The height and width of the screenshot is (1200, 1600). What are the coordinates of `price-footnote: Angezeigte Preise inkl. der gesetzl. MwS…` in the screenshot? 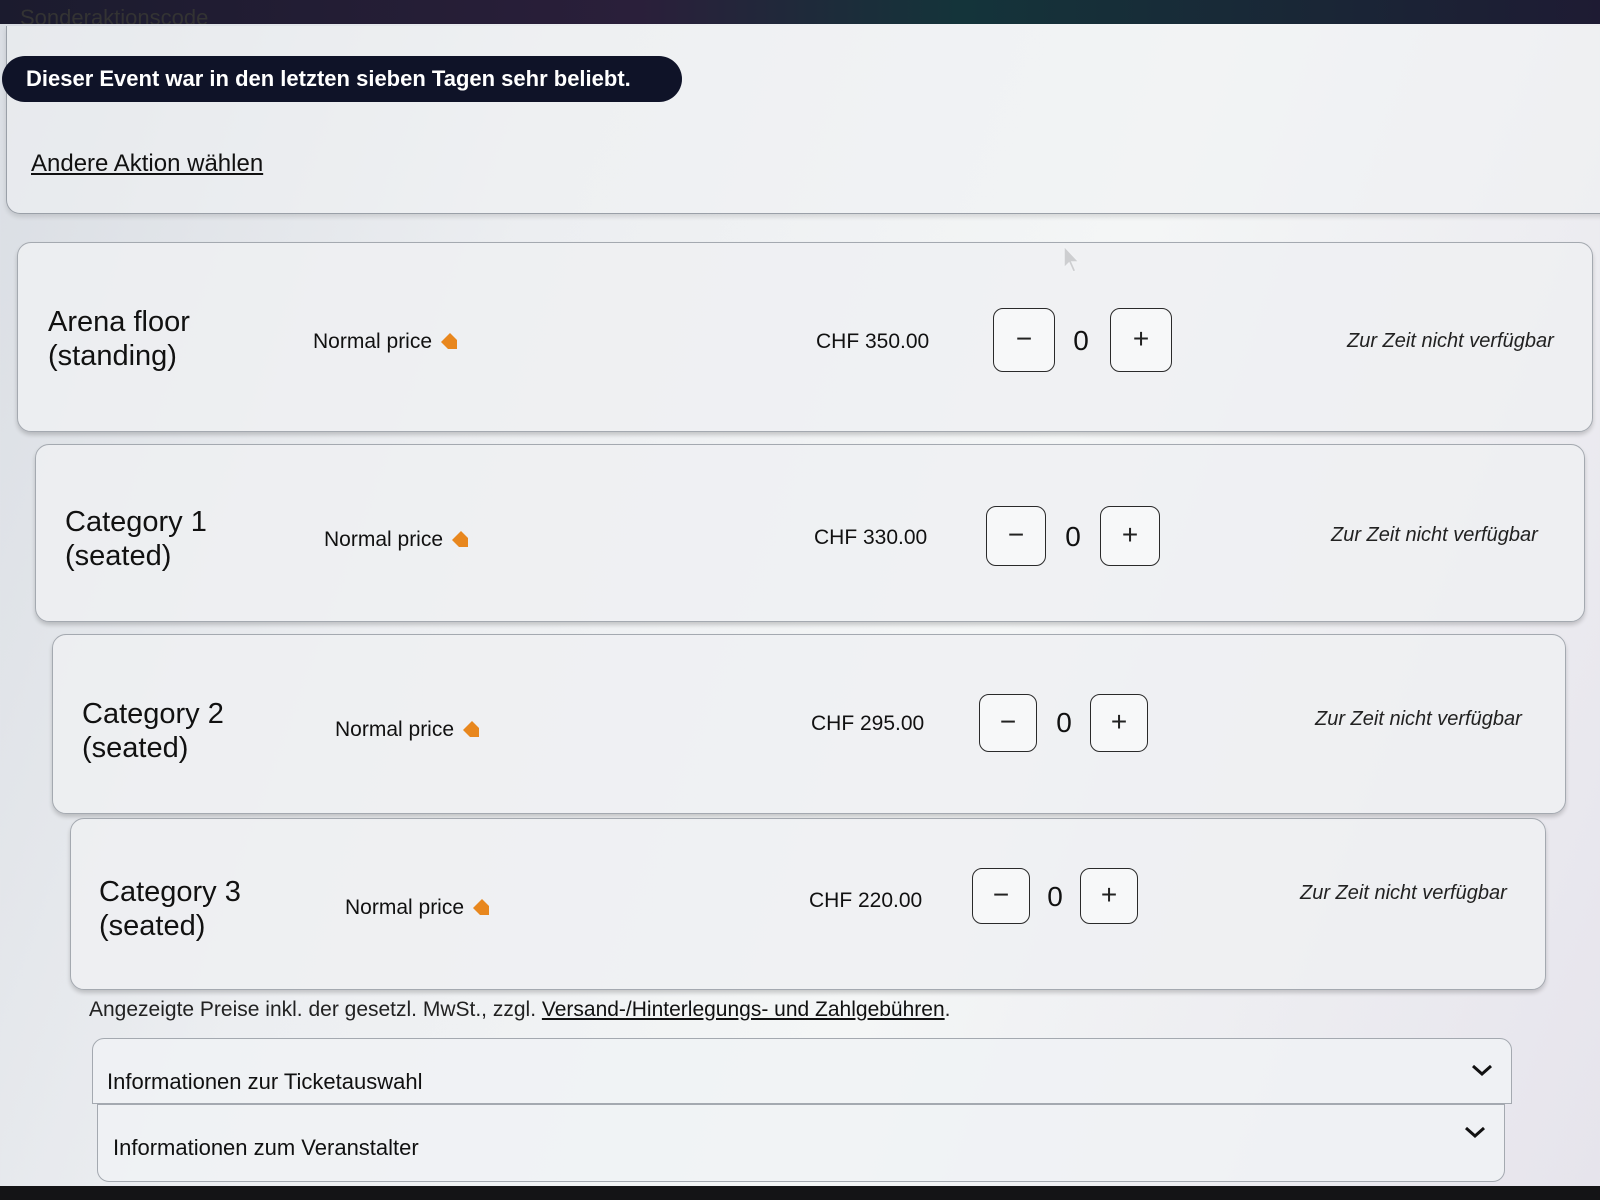 It's located at (520, 1009).